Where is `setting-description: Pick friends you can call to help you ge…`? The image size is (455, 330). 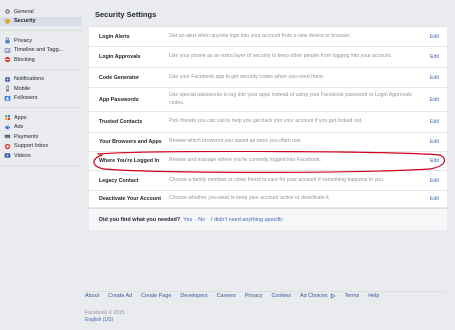
setting-description: Pick friends you can call to help you ge… is located at coordinates (266, 121).